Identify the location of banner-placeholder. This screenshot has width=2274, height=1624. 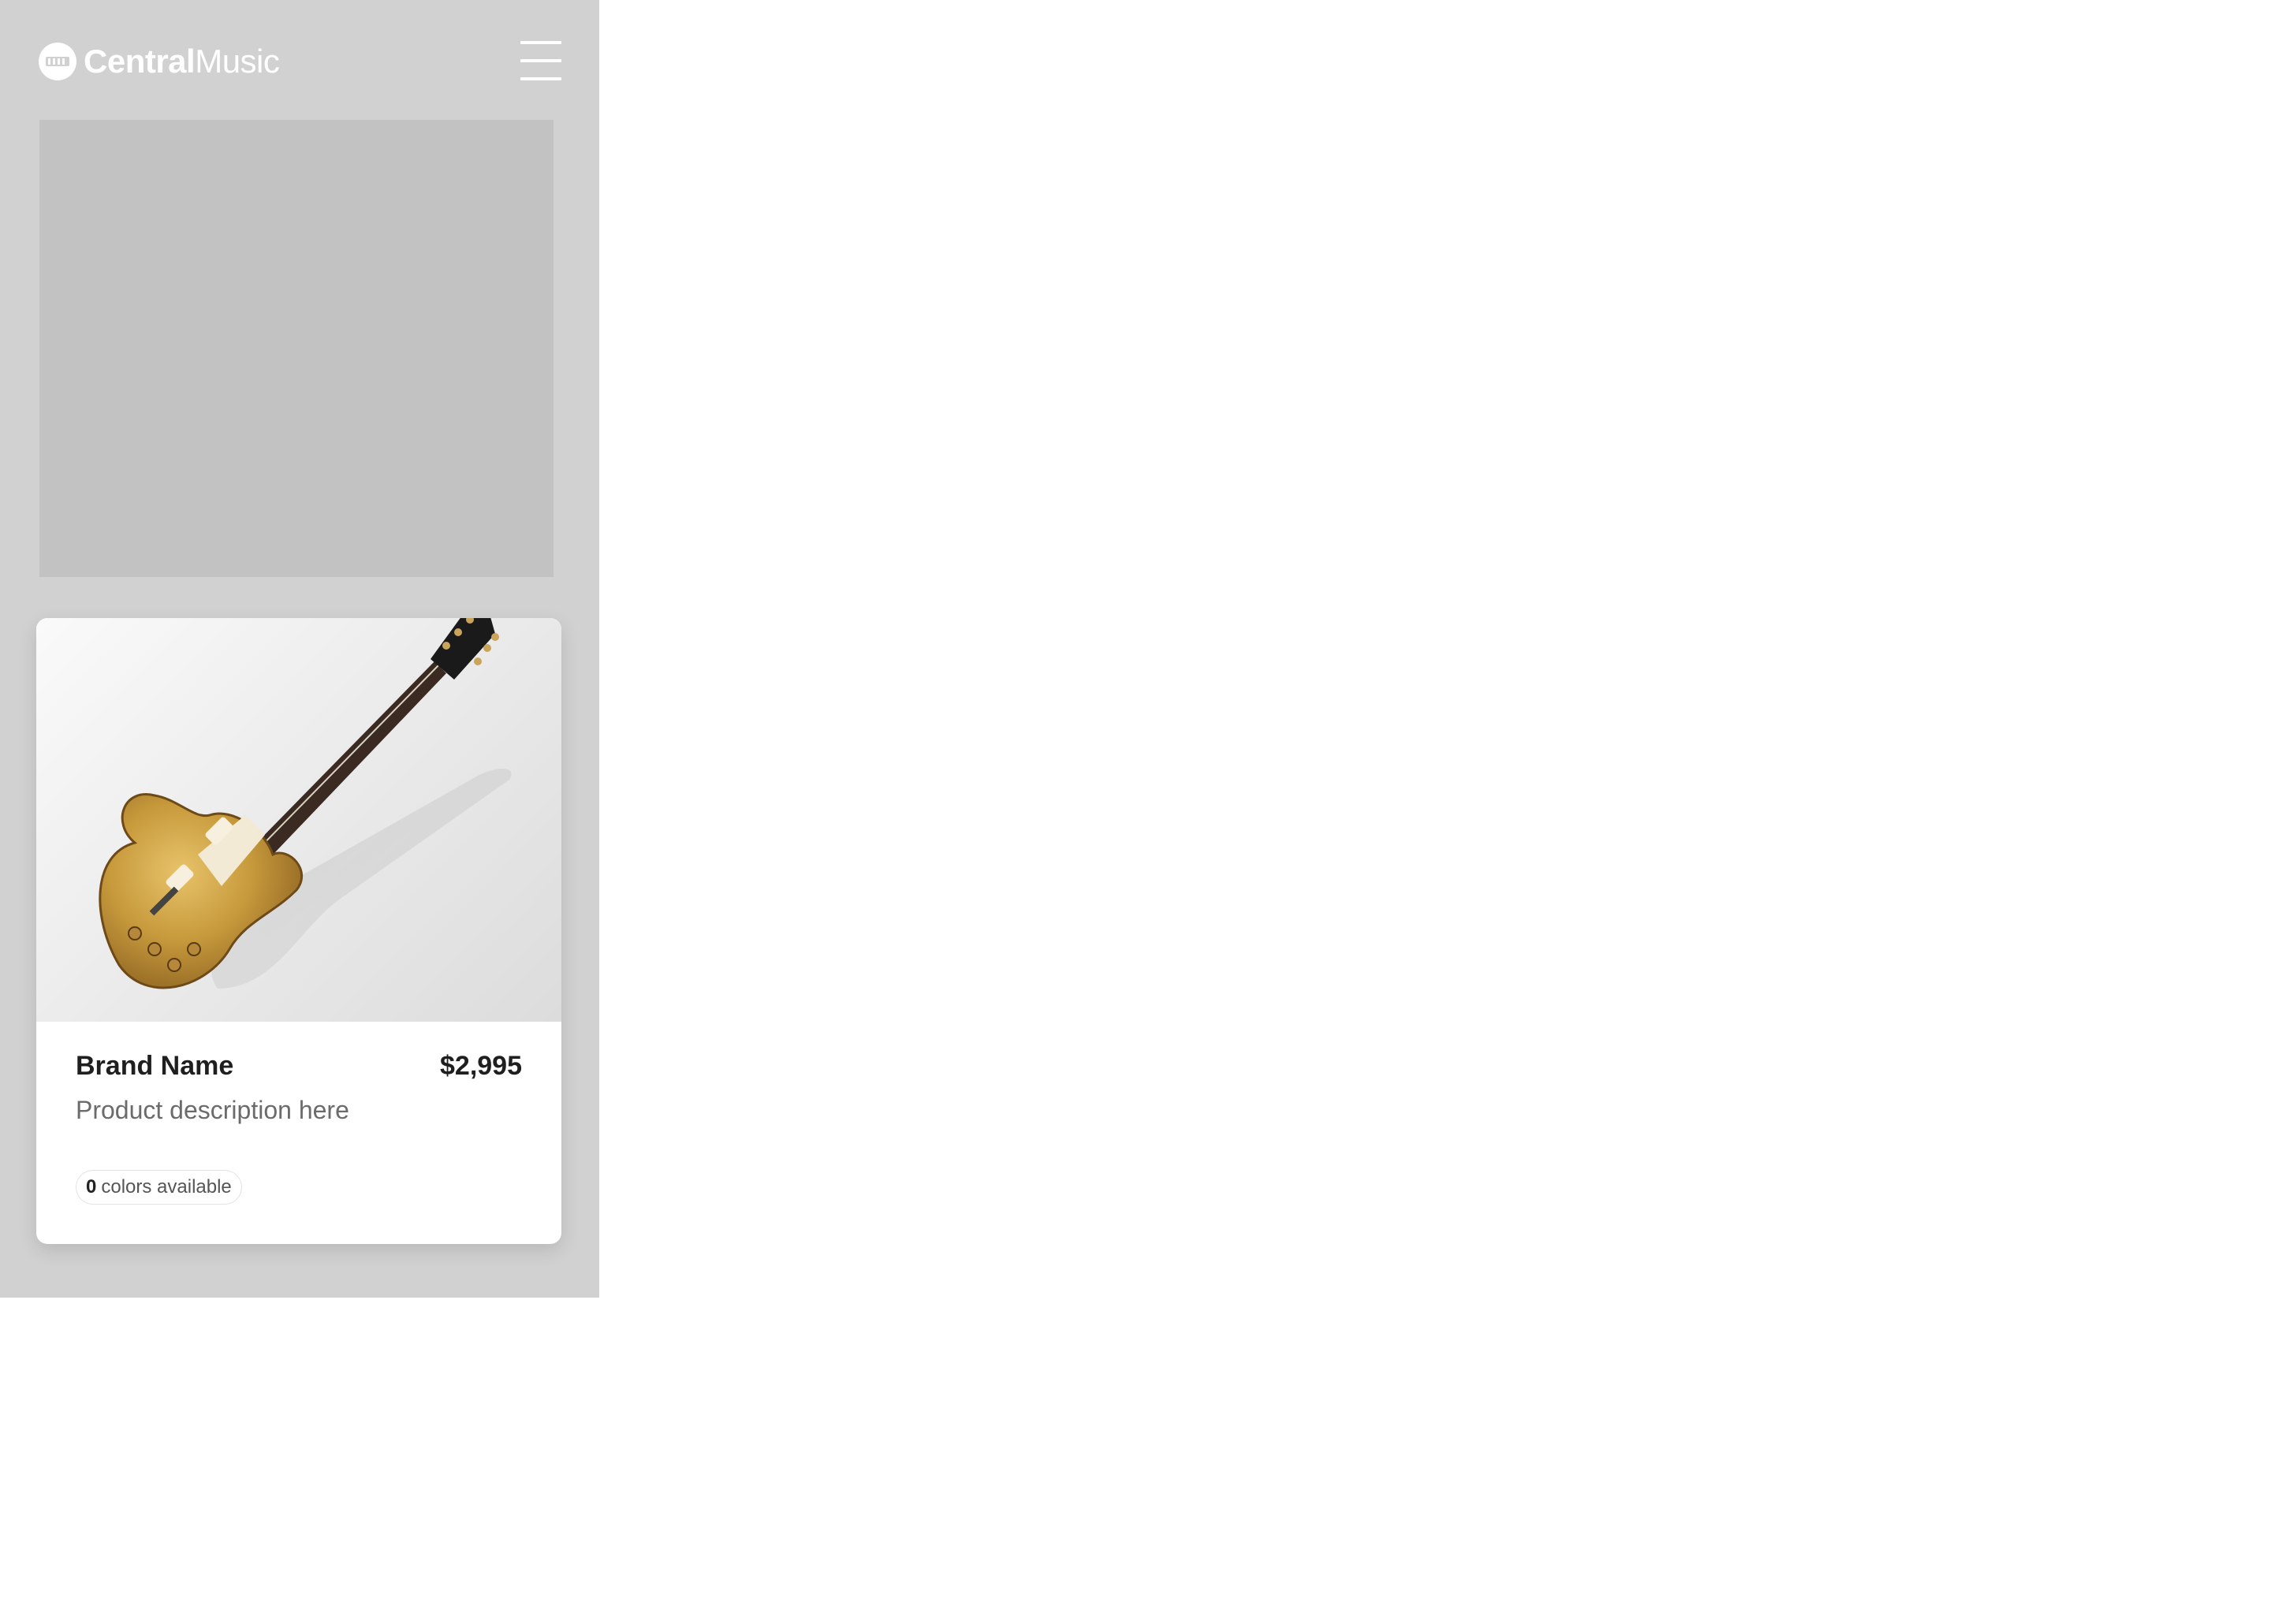
(296, 348).